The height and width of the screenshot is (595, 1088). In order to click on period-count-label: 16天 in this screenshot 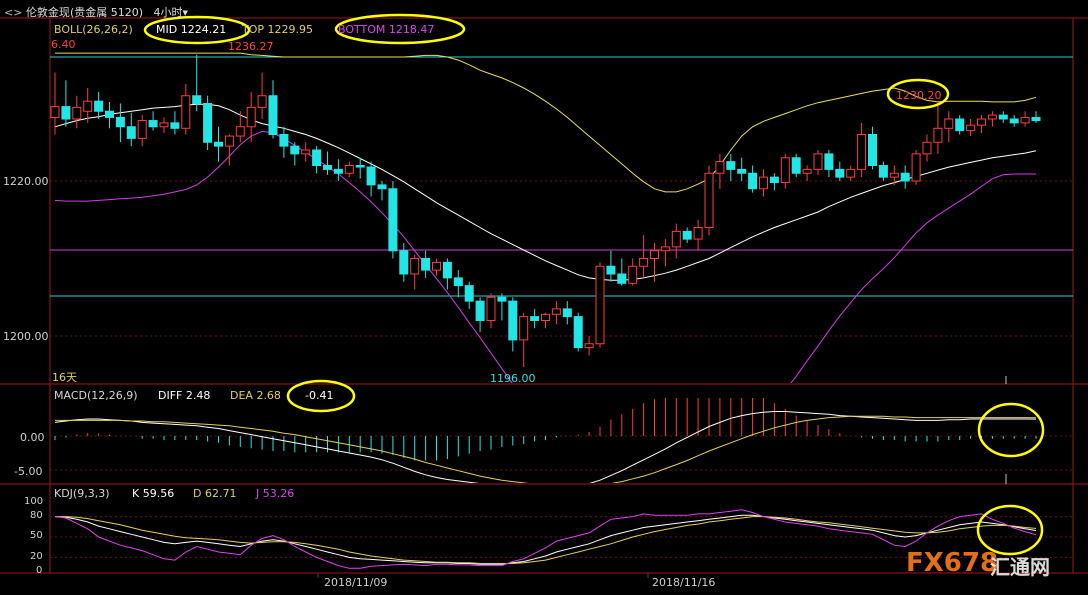, I will do `click(64, 377)`.